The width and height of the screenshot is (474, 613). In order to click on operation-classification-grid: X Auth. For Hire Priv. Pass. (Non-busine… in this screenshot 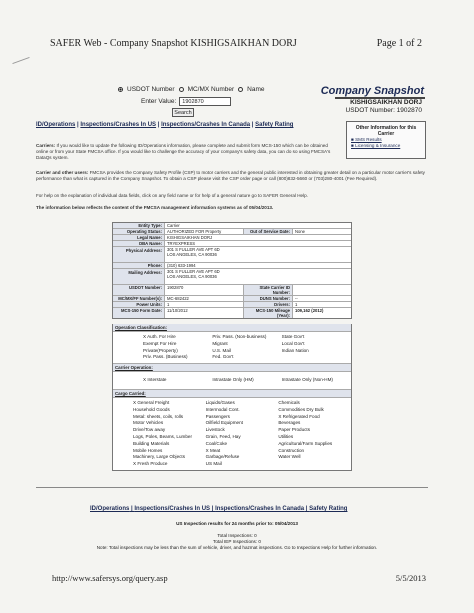, I will do `click(232, 348)`.